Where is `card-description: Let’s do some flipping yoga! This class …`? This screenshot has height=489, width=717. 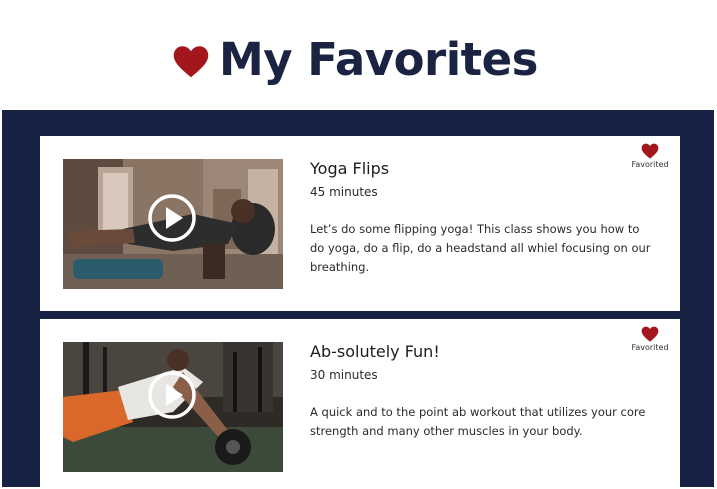
card-description: Let’s do some flipping yoga! This class … is located at coordinates (480, 248).